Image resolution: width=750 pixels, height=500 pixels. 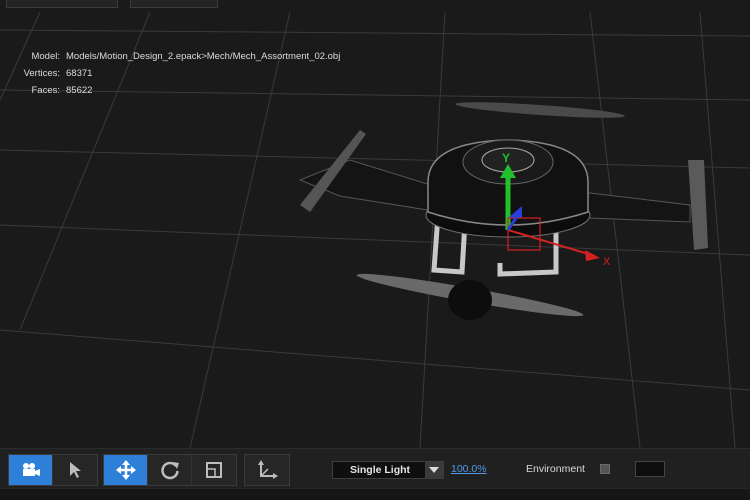 I want to click on chevron-down-icon, so click(x=434, y=470).